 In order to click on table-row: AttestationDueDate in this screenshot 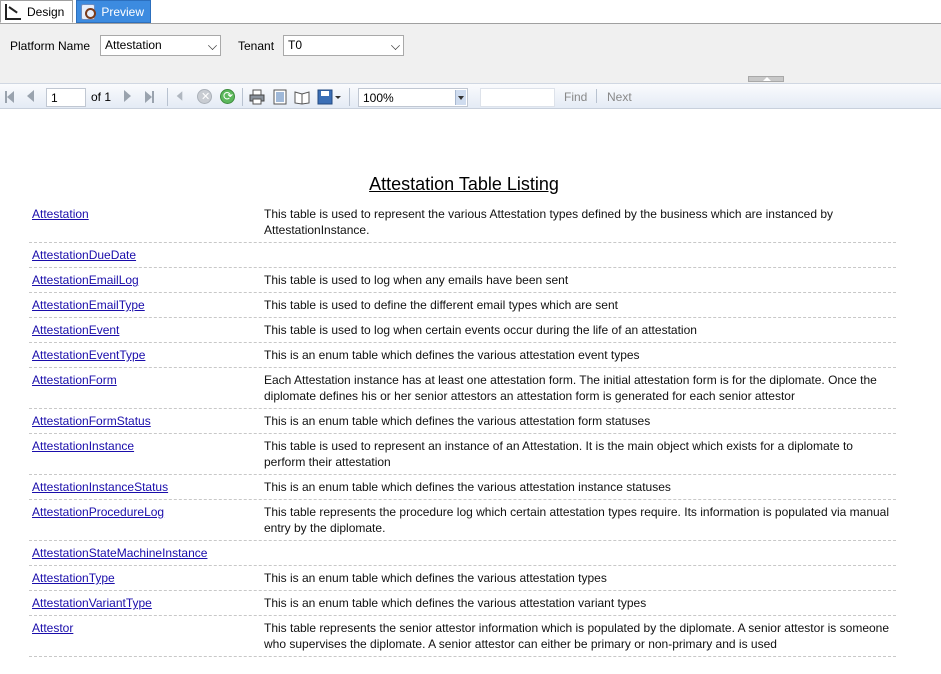, I will do `click(462, 255)`.